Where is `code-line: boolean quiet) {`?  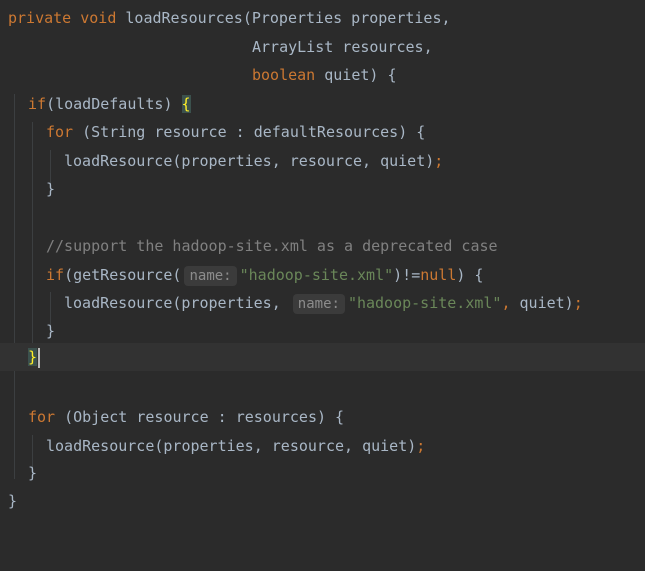
code-line: boolean quiet) { is located at coordinates (322, 75).